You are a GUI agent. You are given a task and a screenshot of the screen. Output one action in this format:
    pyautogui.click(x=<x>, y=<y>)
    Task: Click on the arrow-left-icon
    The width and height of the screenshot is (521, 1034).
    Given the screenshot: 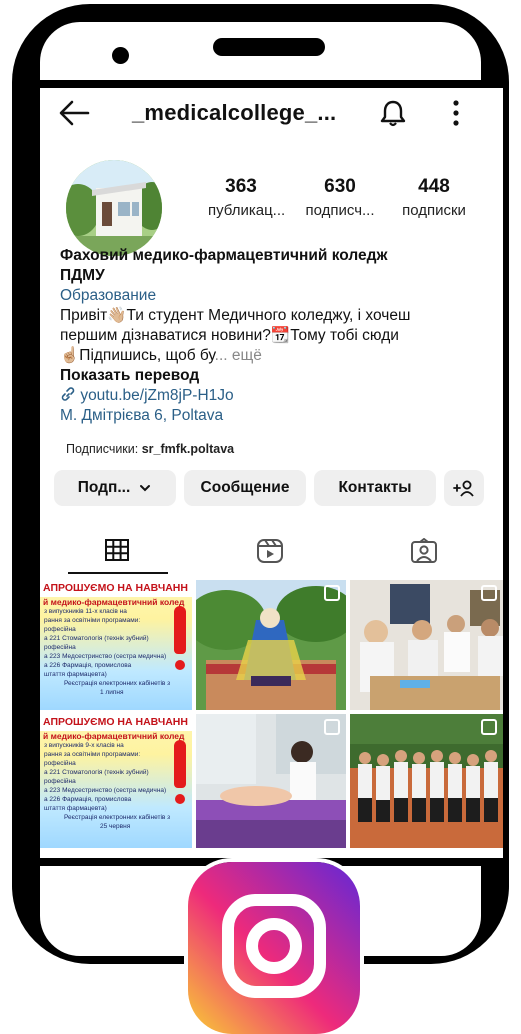 What is the action you would take?
    pyautogui.click(x=74, y=113)
    